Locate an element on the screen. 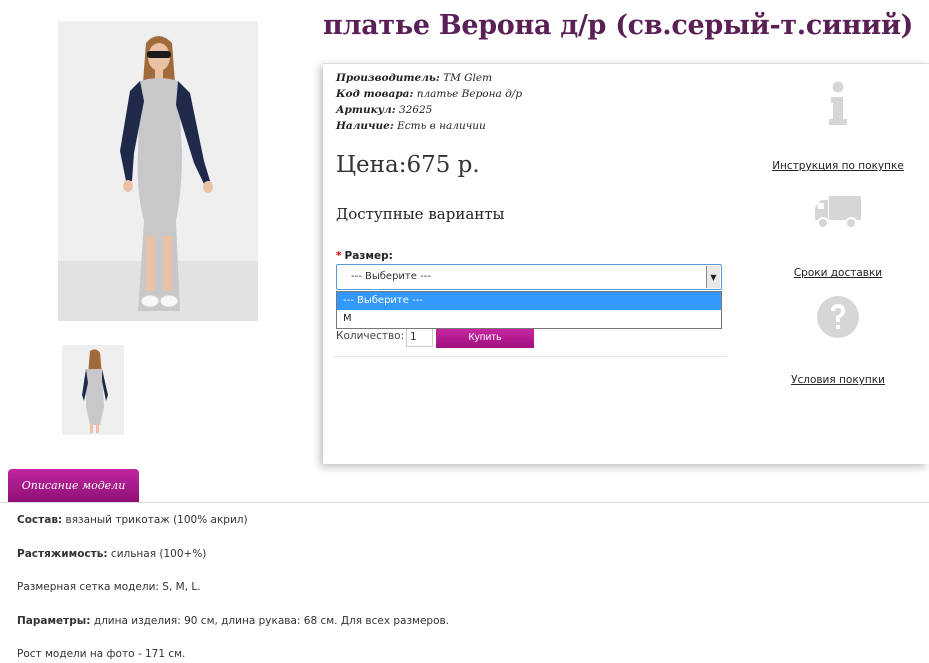 Image resolution: width=929 pixels, height=663 pixels. tab-description: Описание модели is located at coordinates (73, 486).